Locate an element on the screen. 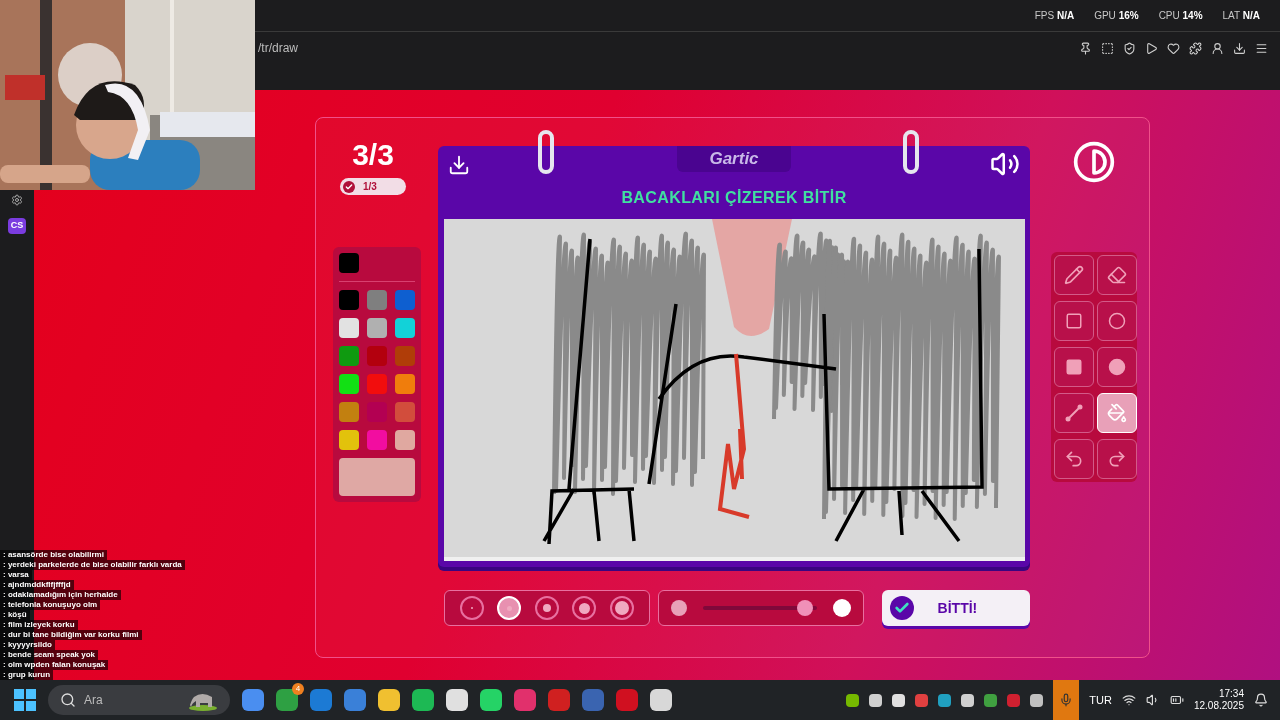  search-field: Ara is located at coordinates (139, 700).